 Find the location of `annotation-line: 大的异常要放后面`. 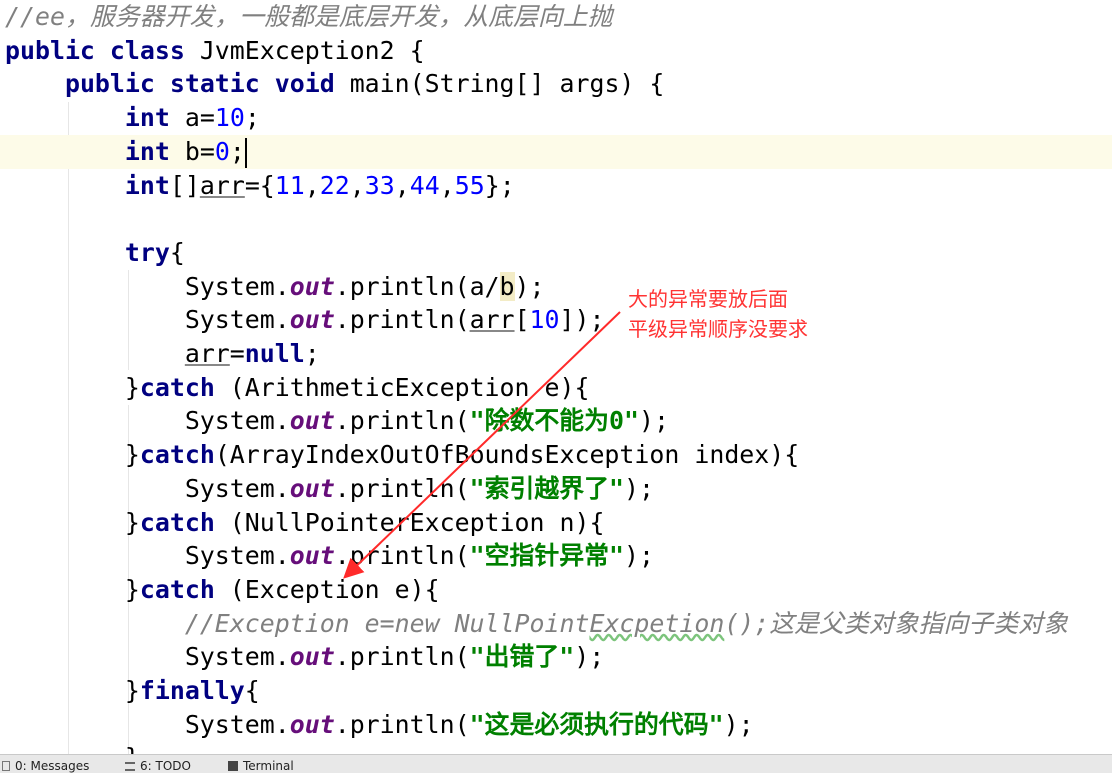

annotation-line: 大的异常要放后面 is located at coordinates (708, 299).